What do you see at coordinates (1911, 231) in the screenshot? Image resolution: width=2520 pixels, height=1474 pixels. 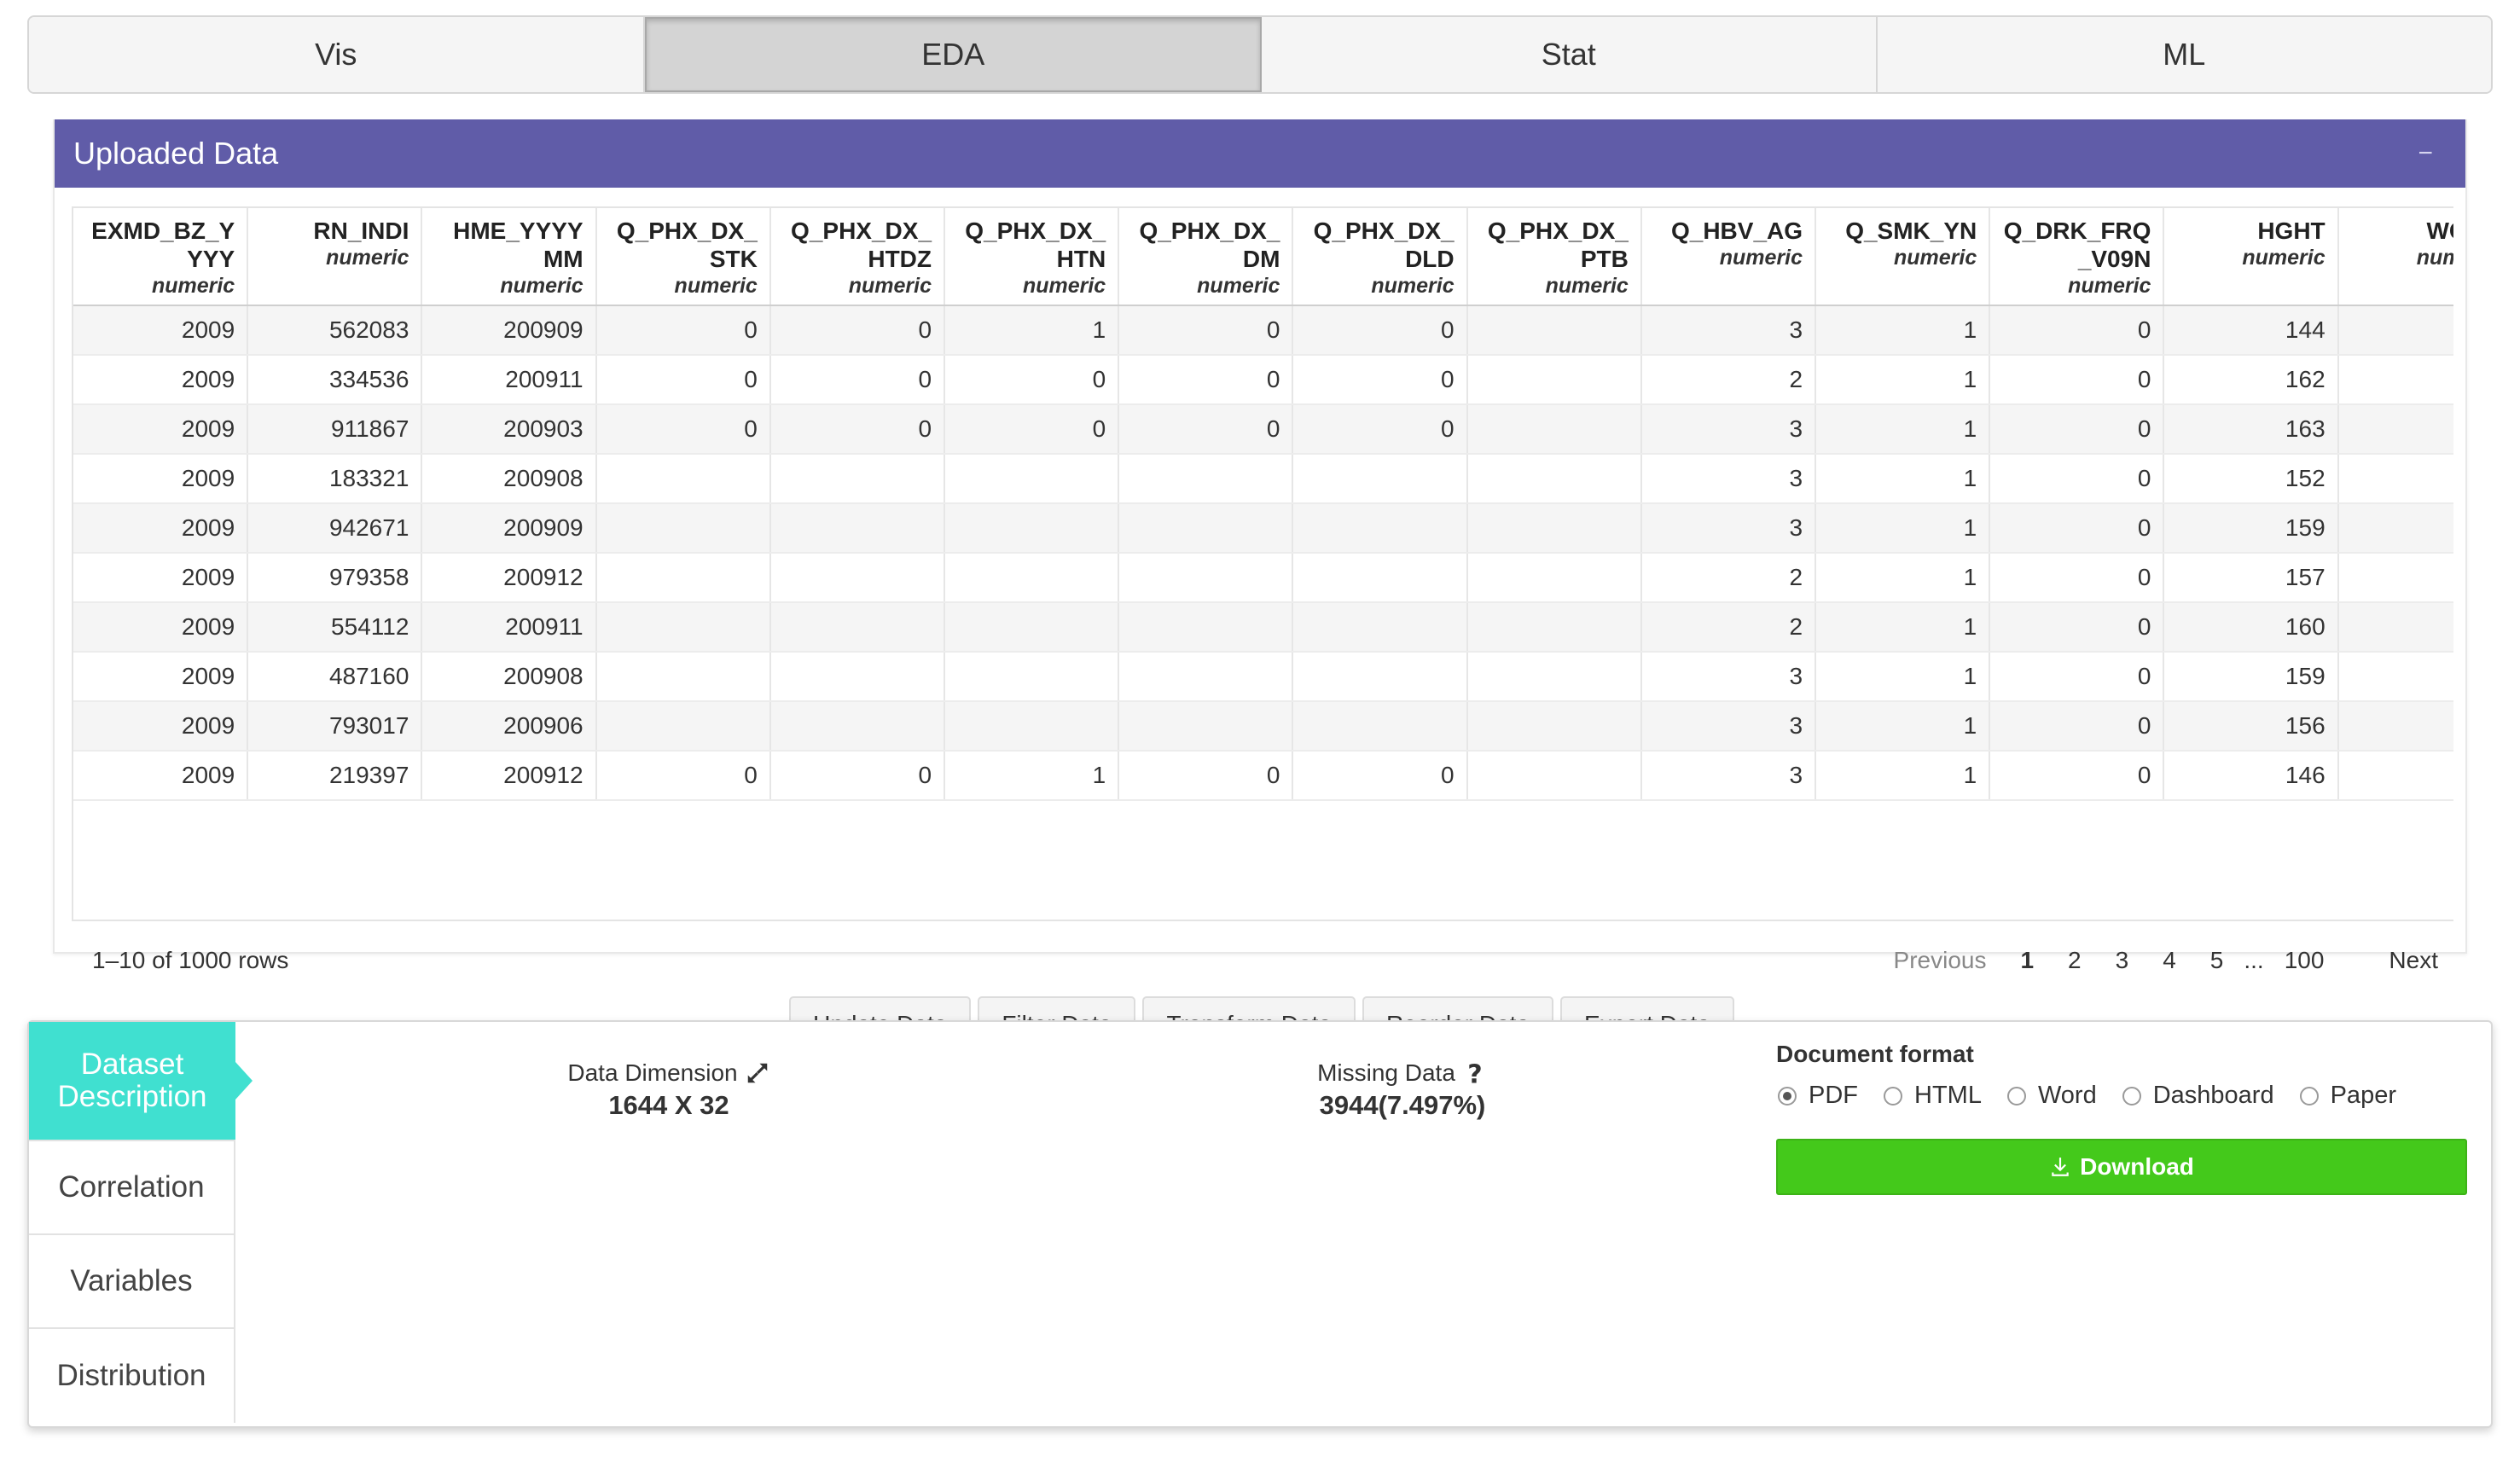 I see `column-name: Q_SMK_YN` at bounding box center [1911, 231].